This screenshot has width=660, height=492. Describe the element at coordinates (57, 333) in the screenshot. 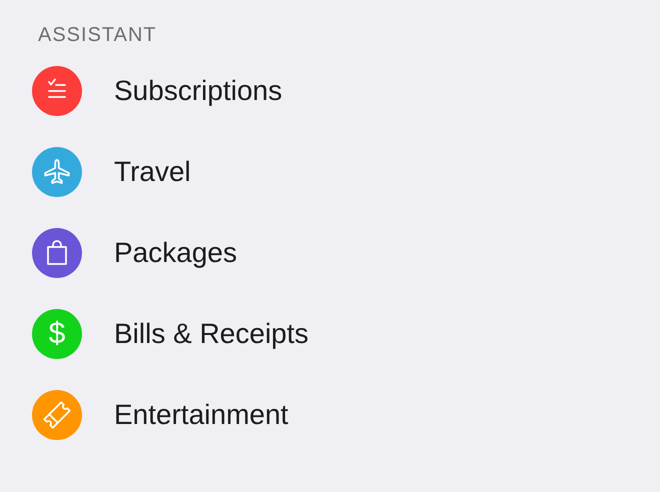

I see `dollar-icon: $` at that location.